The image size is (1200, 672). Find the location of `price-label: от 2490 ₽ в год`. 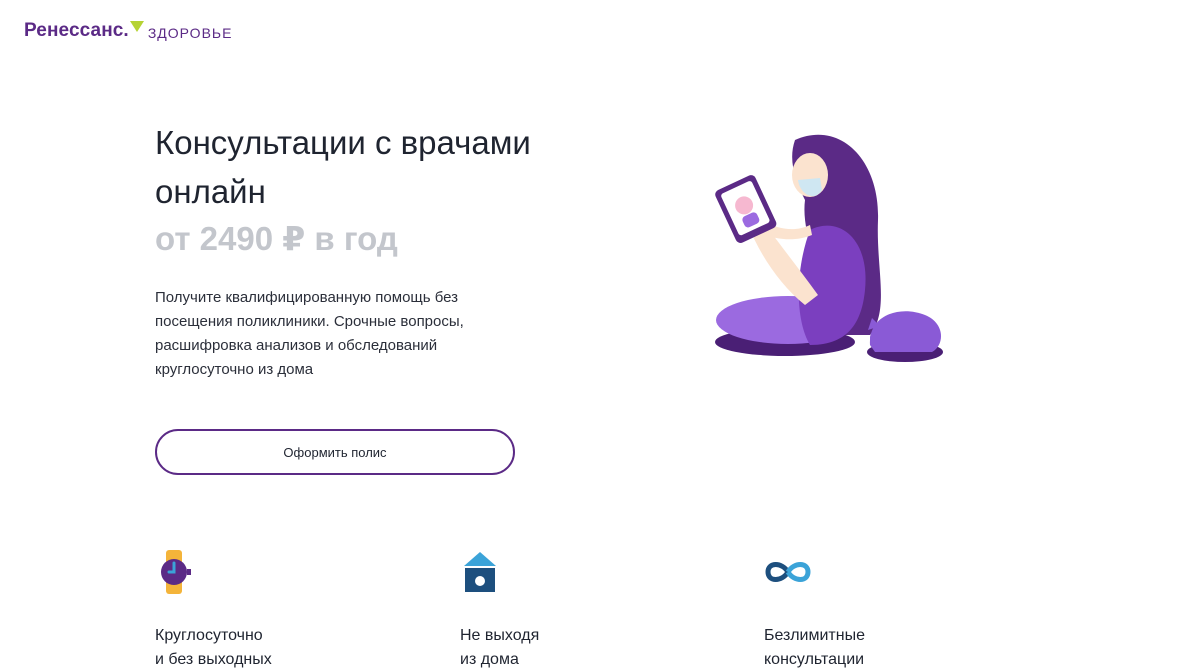

price-label: от 2490 ₽ в год is located at coordinates (276, 238).